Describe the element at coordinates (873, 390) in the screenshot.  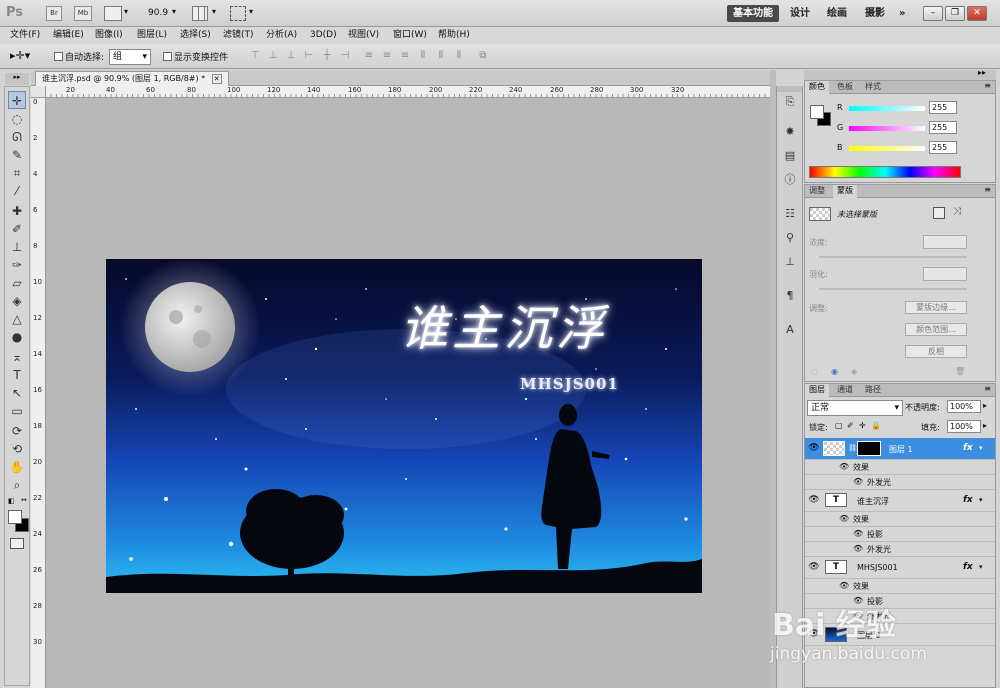
I see `tab-paths: 路径` at that location.